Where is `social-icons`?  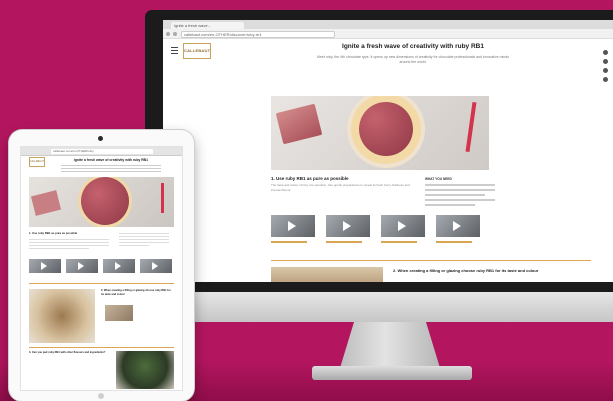 social-icons is located at coordinates (606, 68).